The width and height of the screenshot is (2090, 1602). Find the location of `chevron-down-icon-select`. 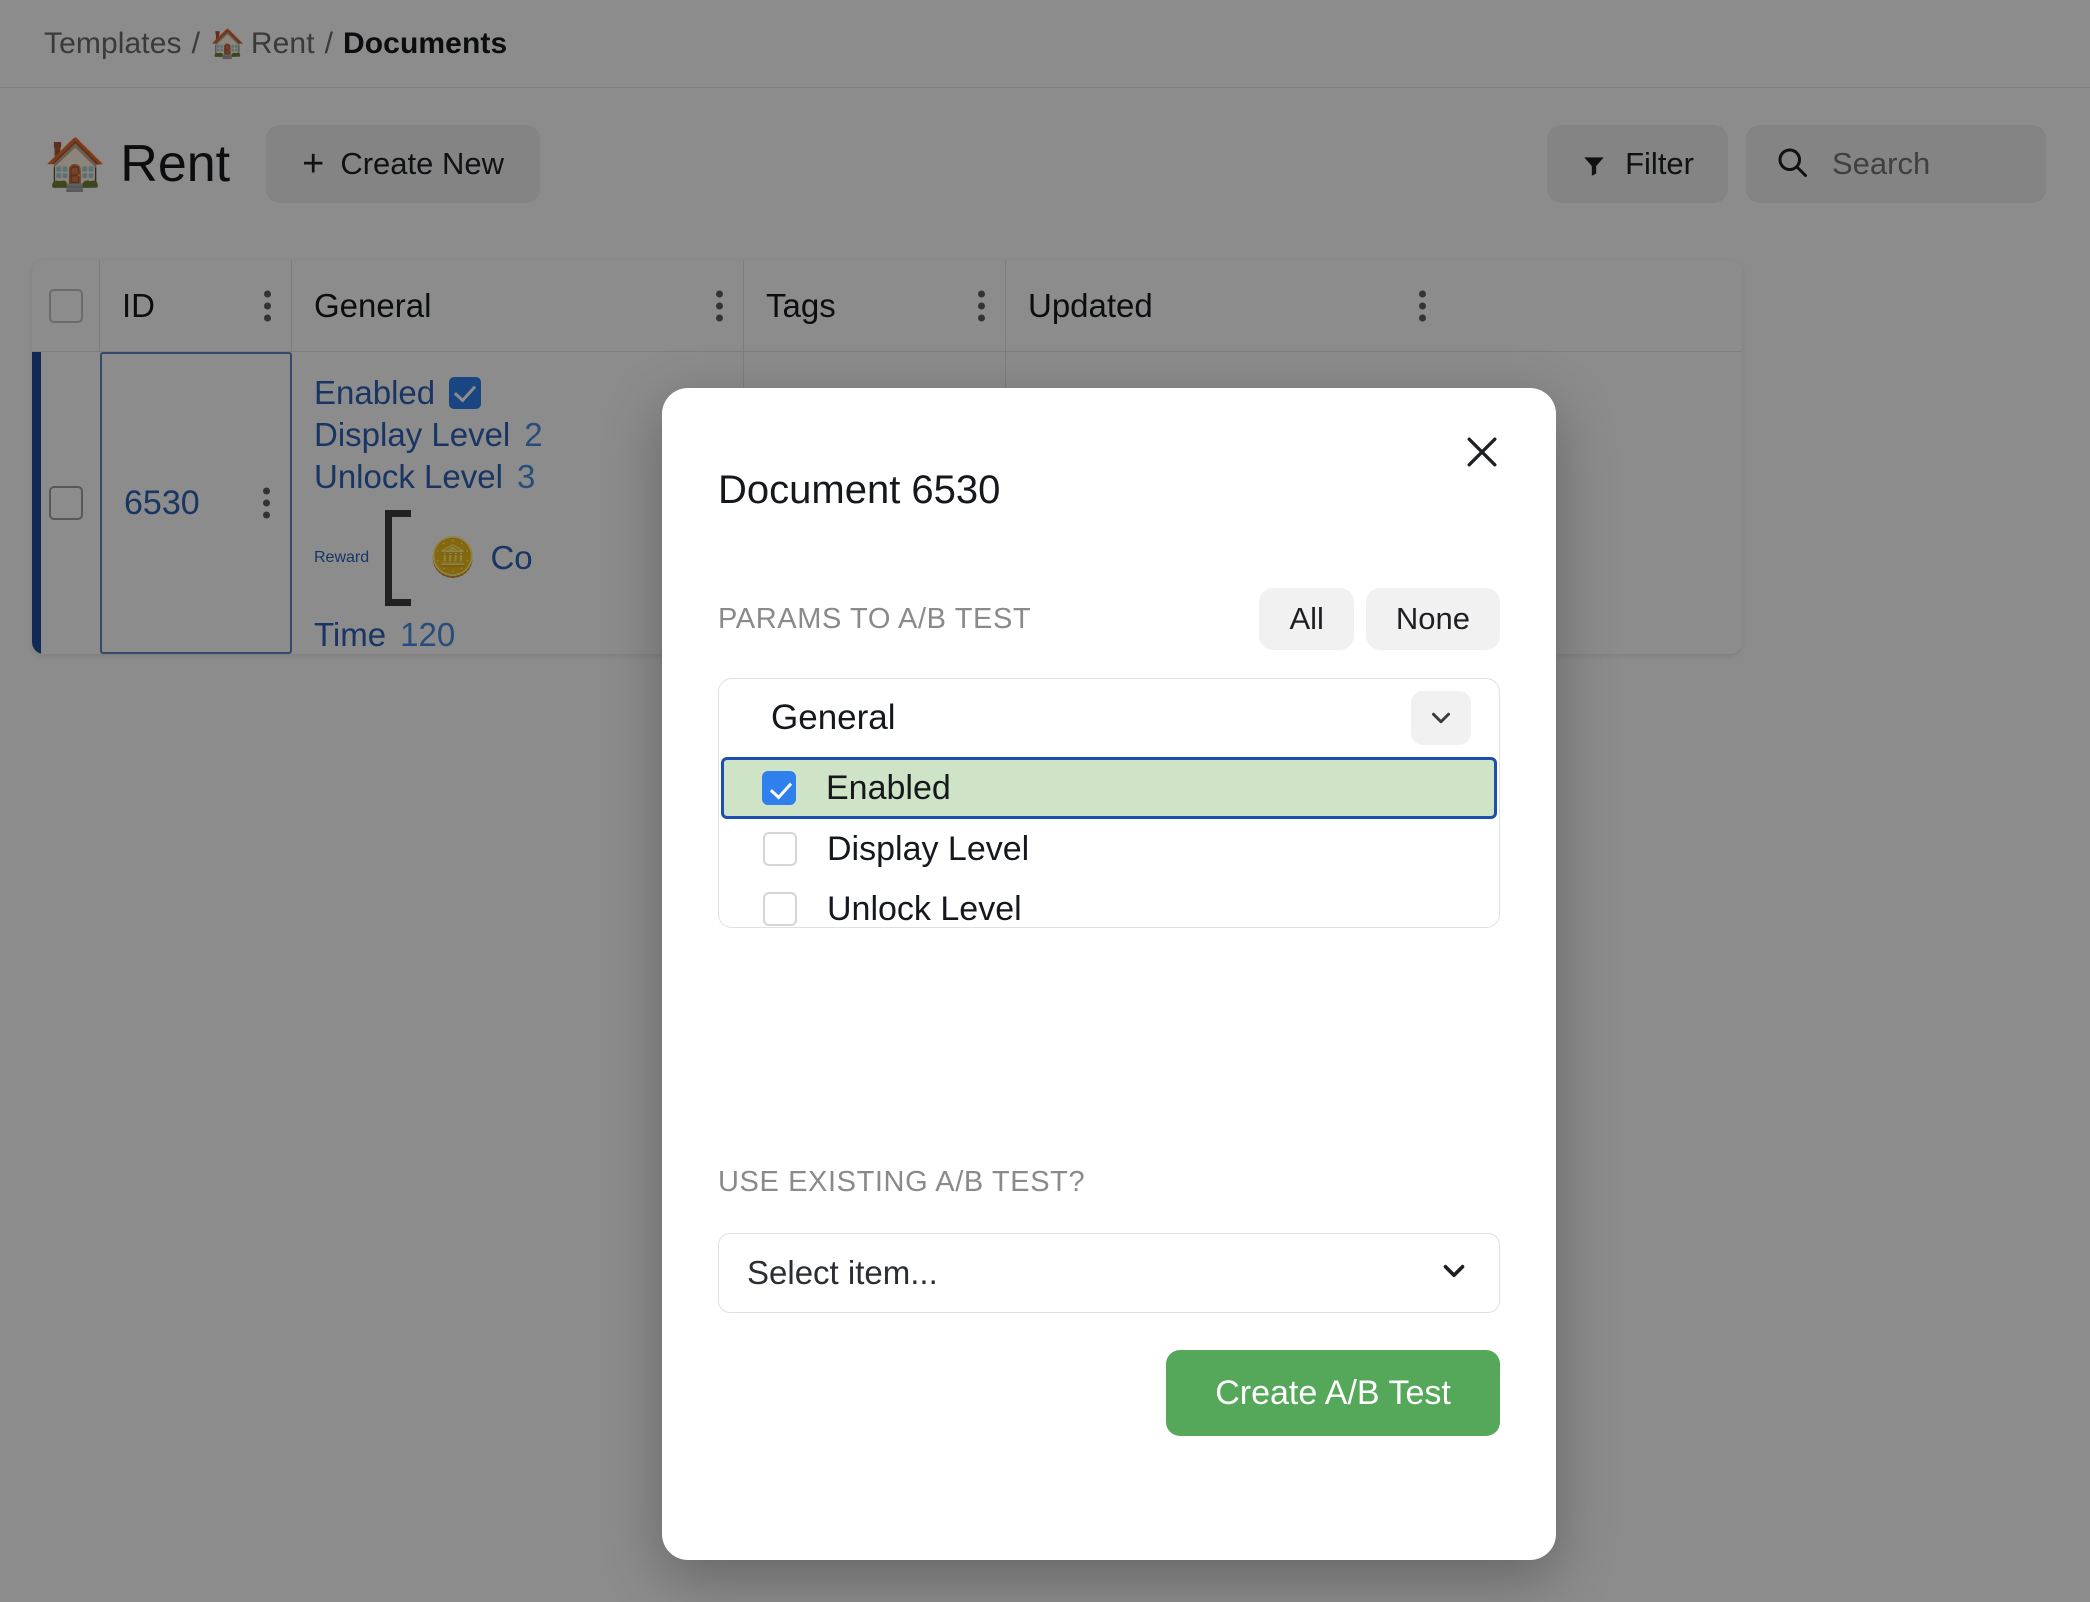

chevron-down-icon-select is located at coordinates (1454, 1273).